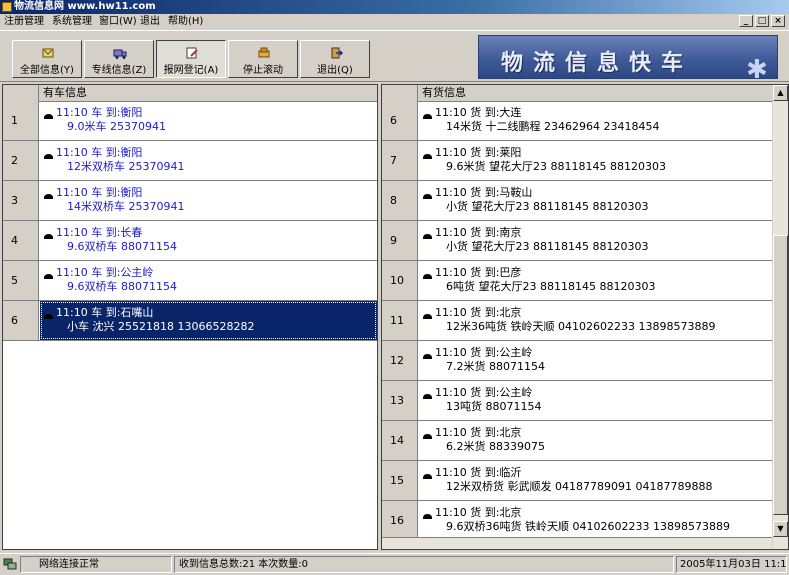 The height and width of the screenshot is (575, 789). I want to click on row-headline: 11:10 货 到:大连, so click(478, 112).